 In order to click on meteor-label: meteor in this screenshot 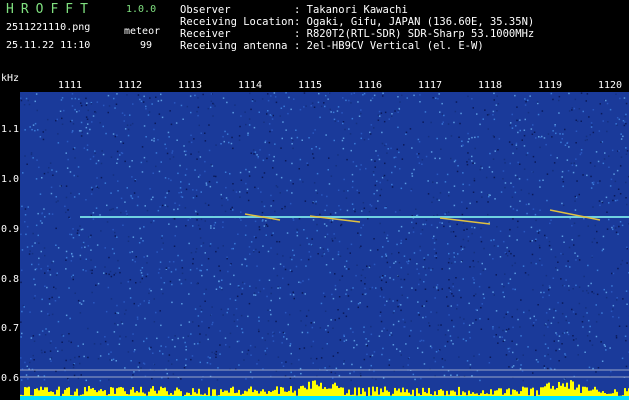, I will do `click(142, 31)`.